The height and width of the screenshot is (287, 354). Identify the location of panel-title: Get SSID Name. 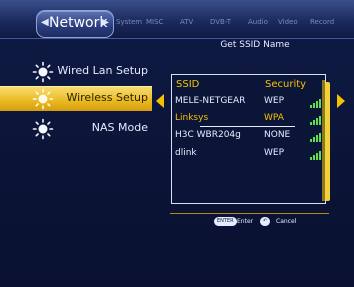
(255, 45).